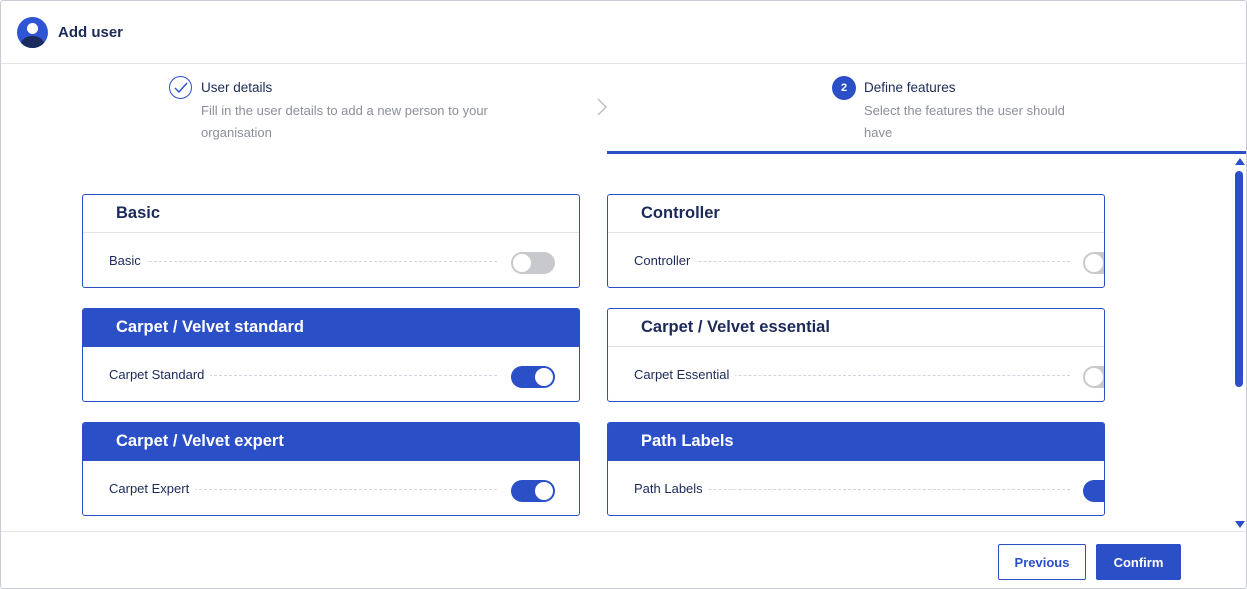 The height and width of the screenshot is (589, 1247). I want to click on active-step-indicator, so click(926, 152).